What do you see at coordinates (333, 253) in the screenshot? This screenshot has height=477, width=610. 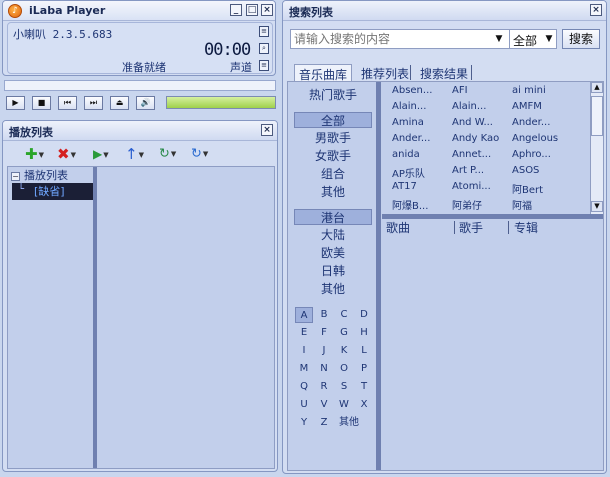 I see `region-western: 欧美` at bounding box center [333, 253].